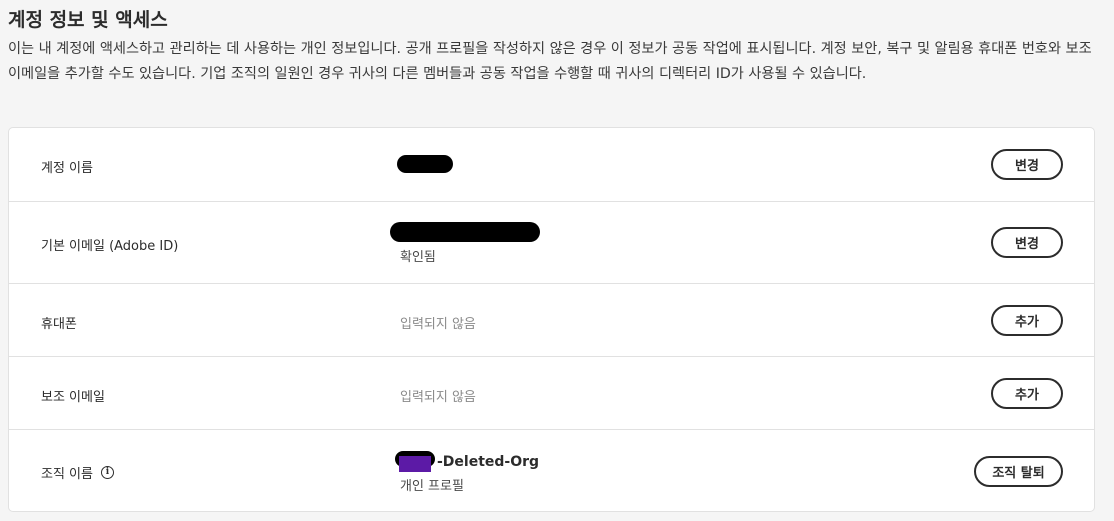 The image size is (1114, 521). I want to click on row-secondary-email: 보조 이메일 입력되지 않음 추가, so click(551, 393).